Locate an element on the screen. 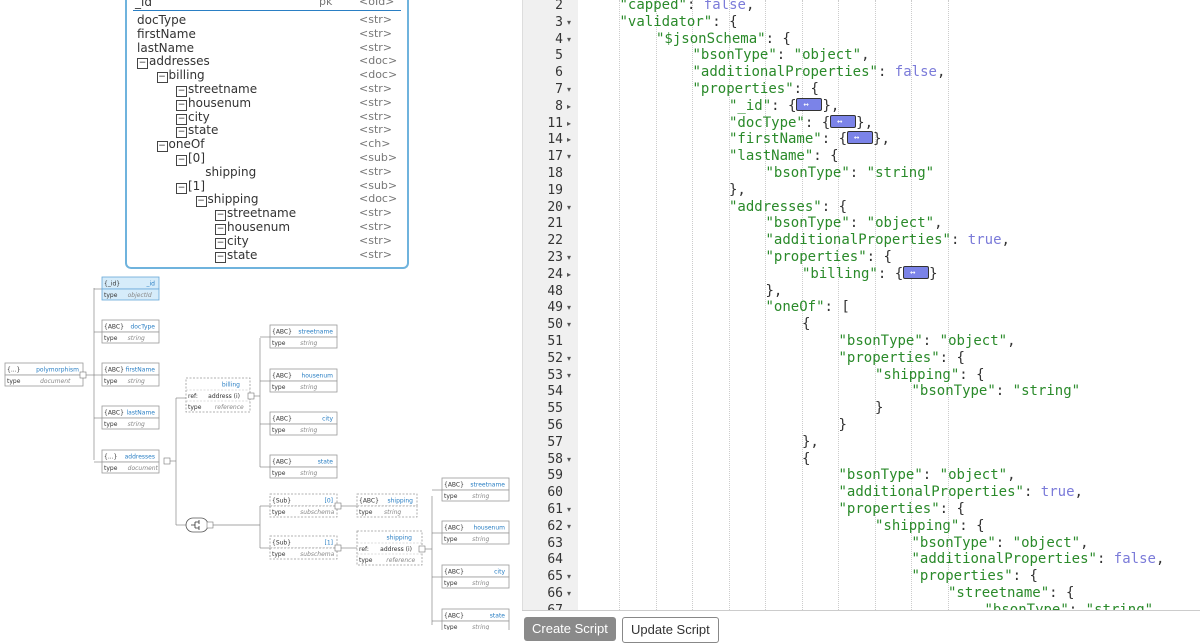 Image resolution: width=1200 pixels, height=643 pixels. entity-shipping-state: {ABC} state type string is located at coordinates (475, 619).